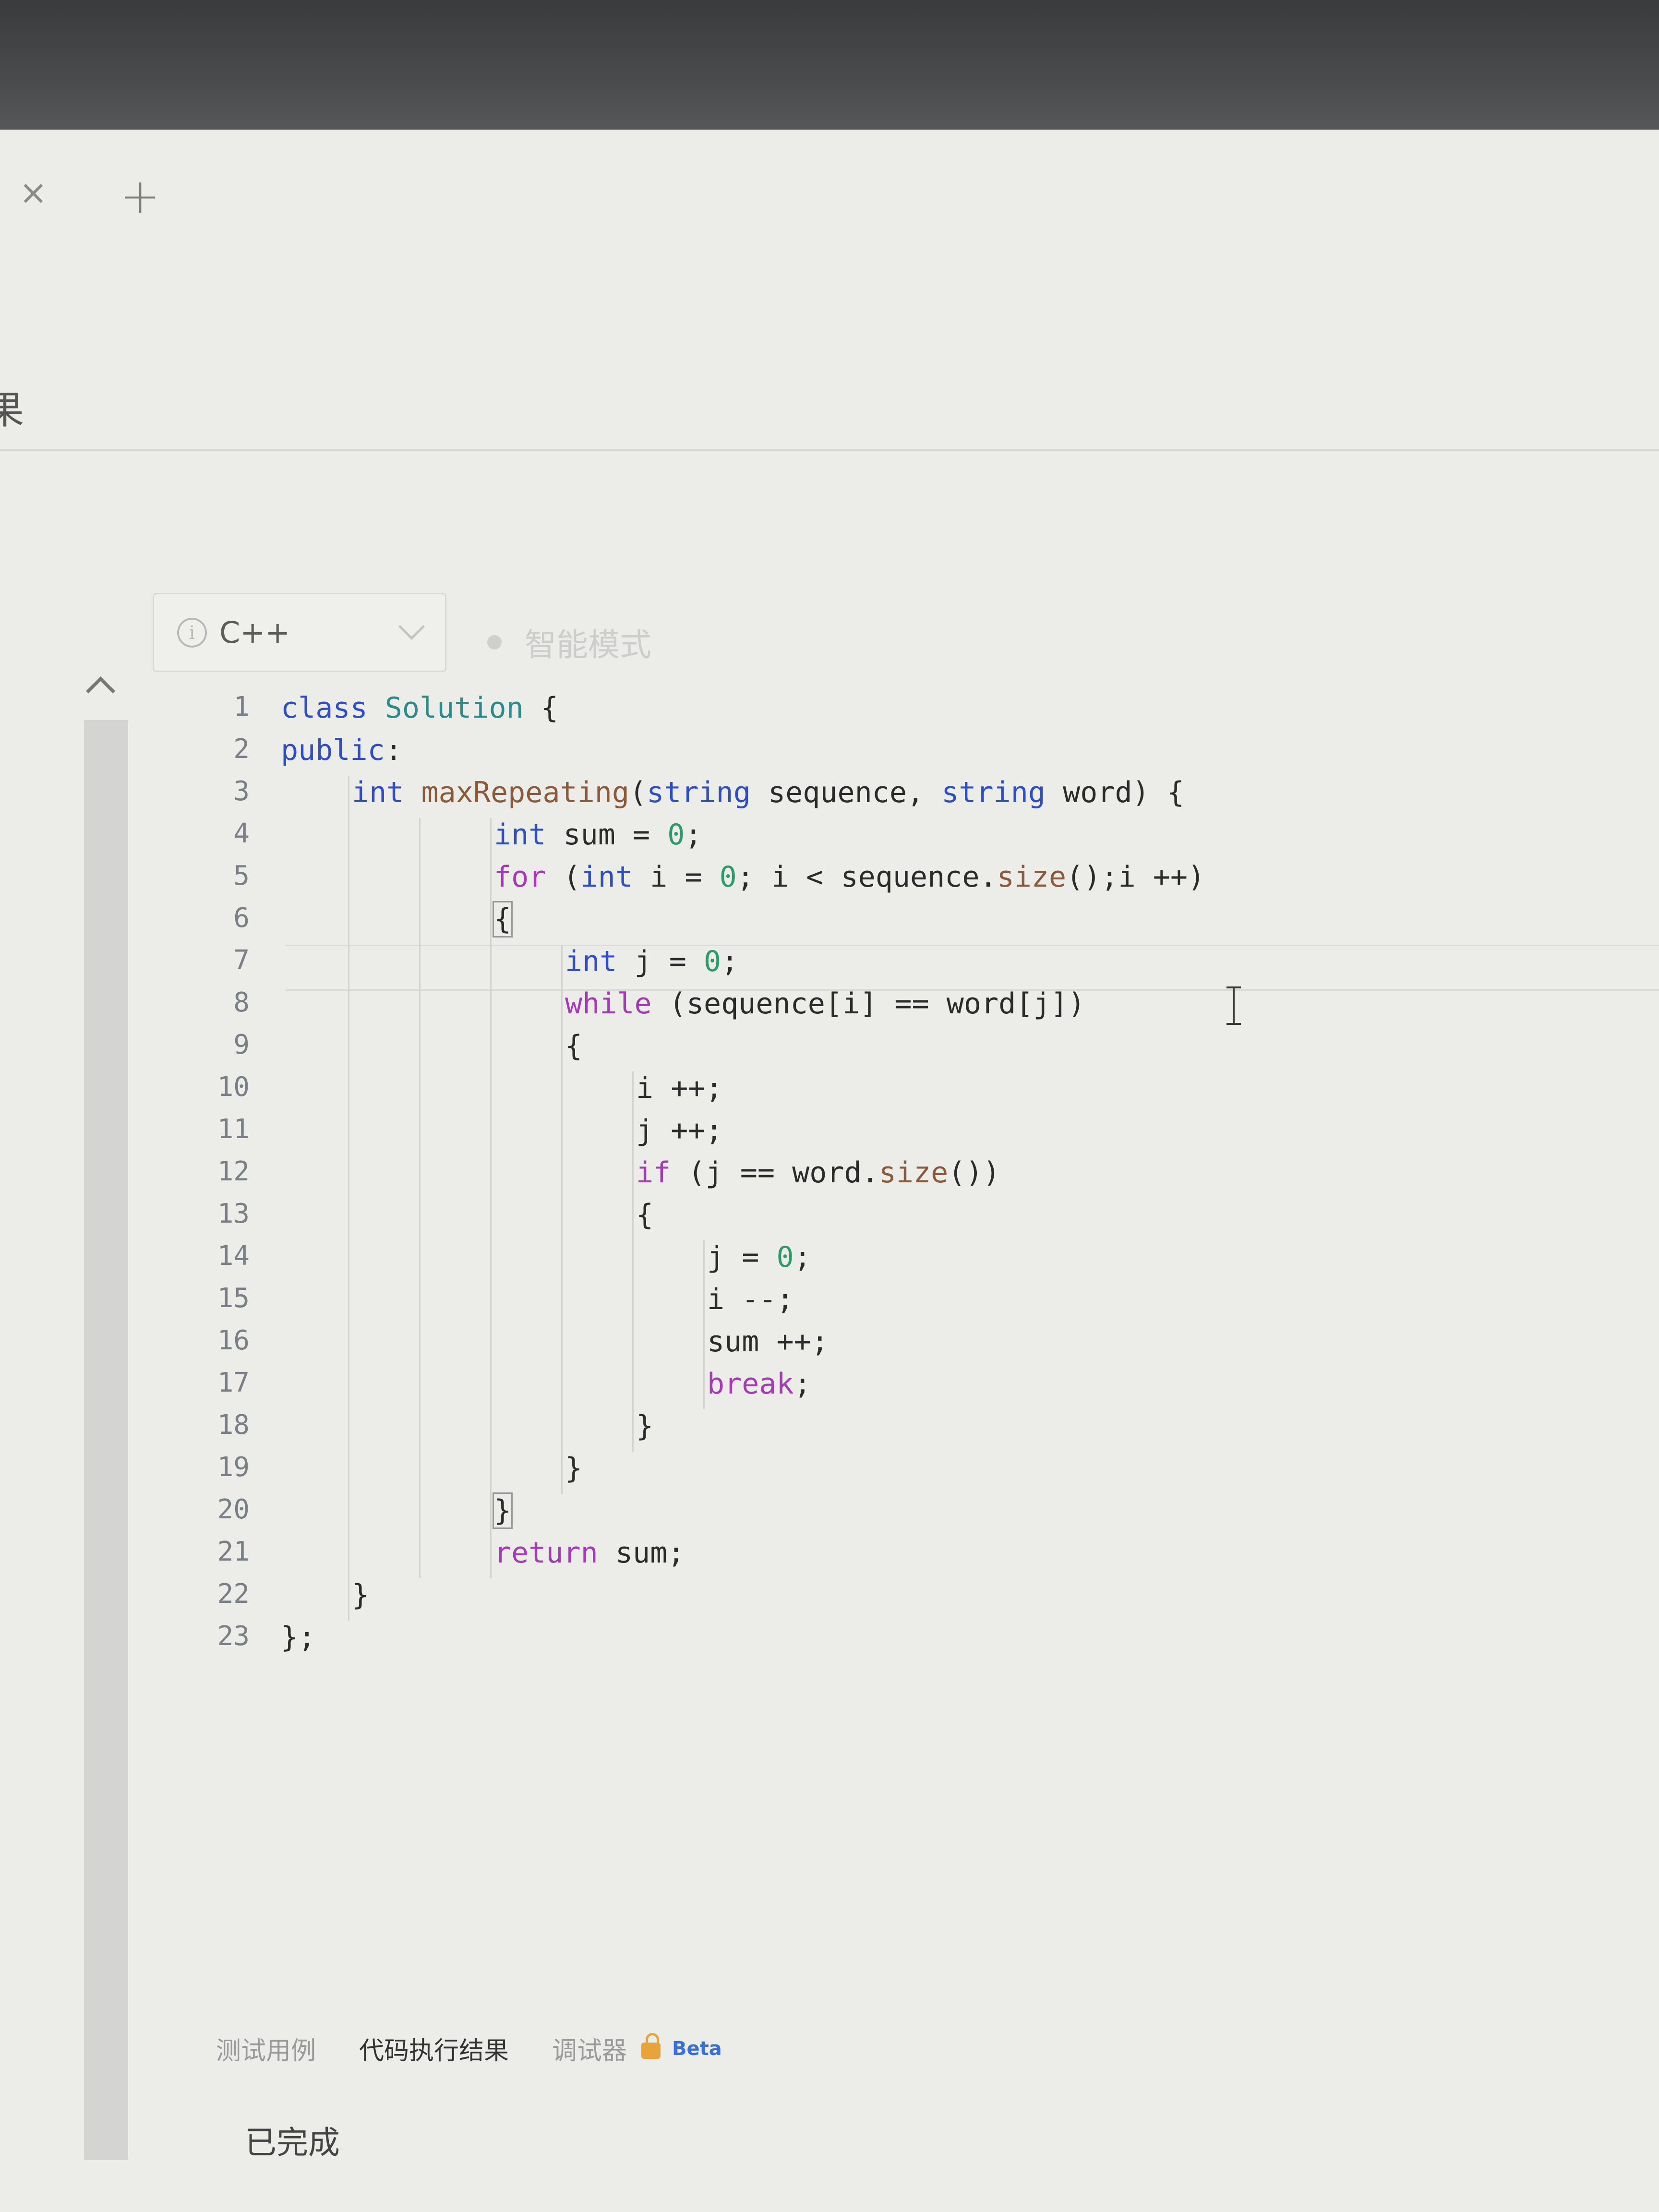 Image resolution: width=1659 pixels, height=2212 pixels. I want to click on line-number: 8, so click(241, 1003).